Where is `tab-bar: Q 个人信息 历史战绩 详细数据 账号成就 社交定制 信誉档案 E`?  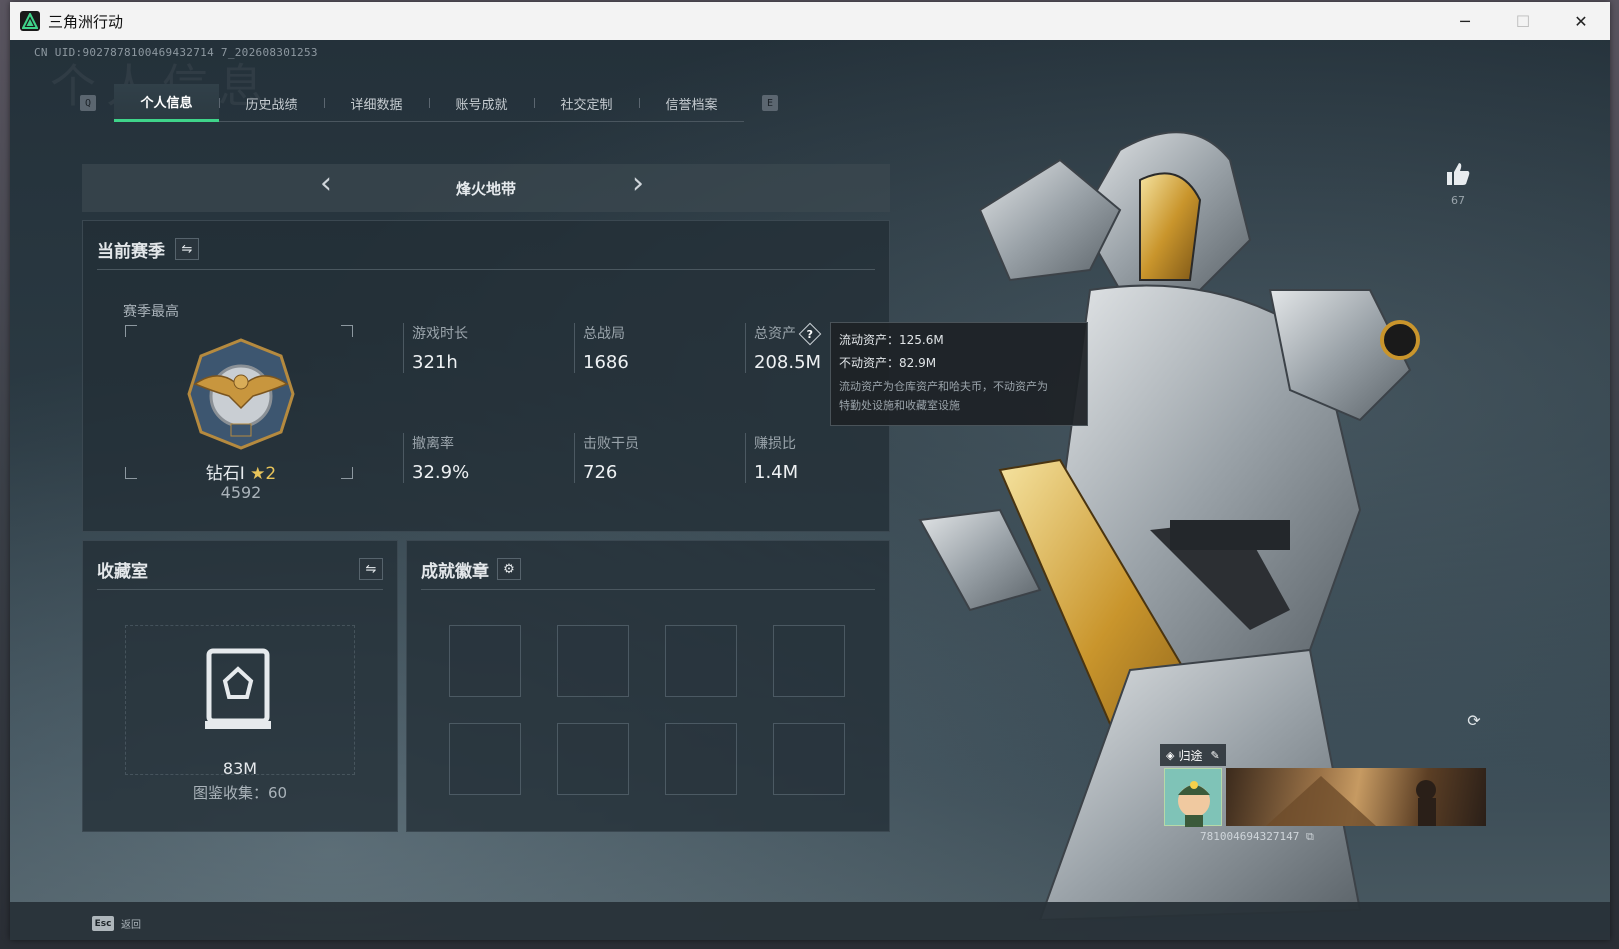 tab-bar: Q 个人信息 历史战绩 详细数据 账号成就 社交定制 信誉档案 E is located at coordinates (429, 103).